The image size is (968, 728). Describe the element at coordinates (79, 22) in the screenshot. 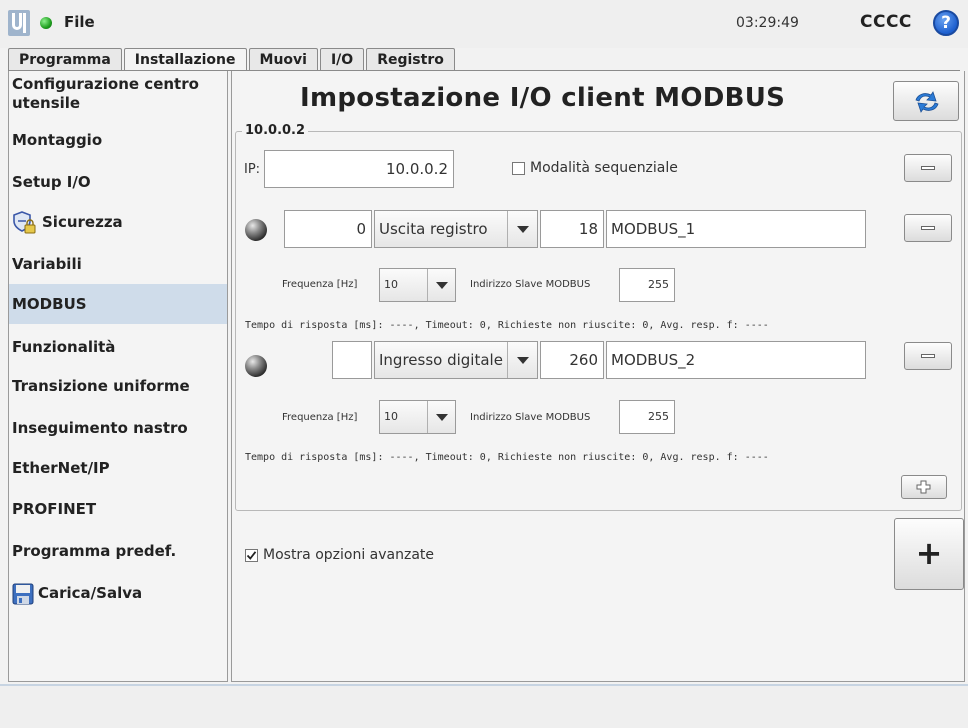

I see `file-menu: File` at that location.